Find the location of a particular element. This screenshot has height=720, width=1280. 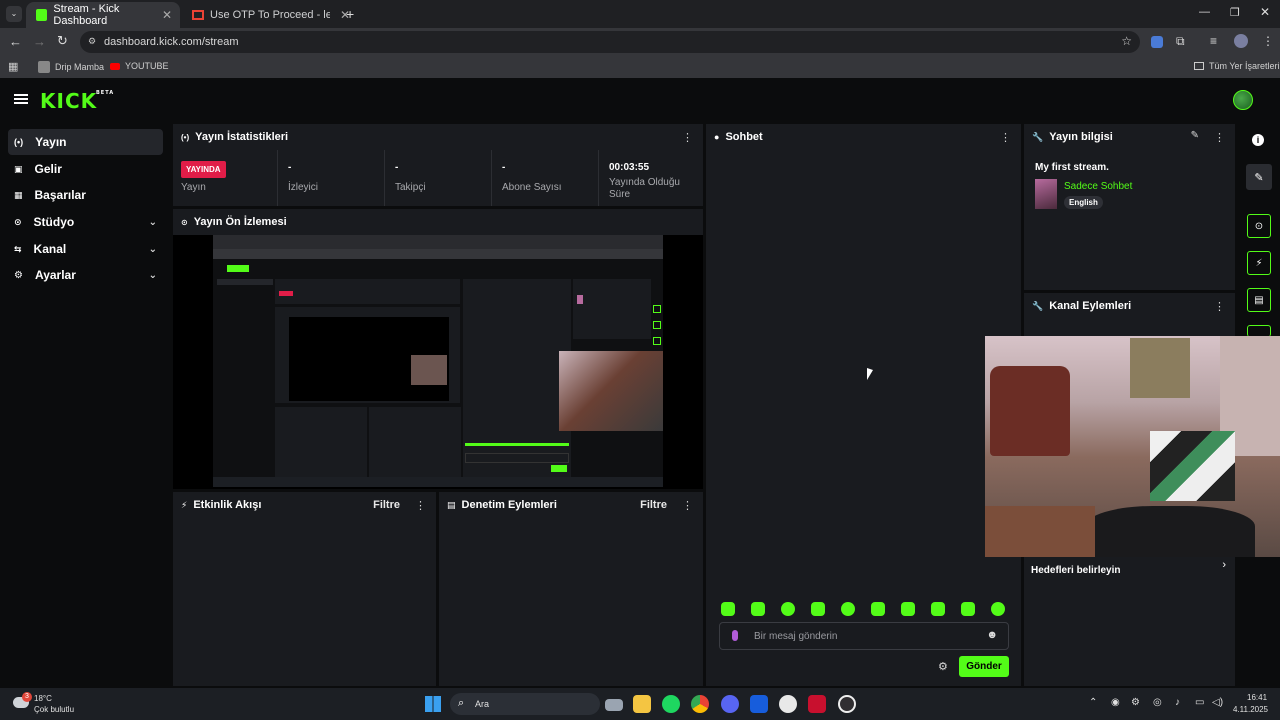

app-icon is located at coordinates (817, 704).